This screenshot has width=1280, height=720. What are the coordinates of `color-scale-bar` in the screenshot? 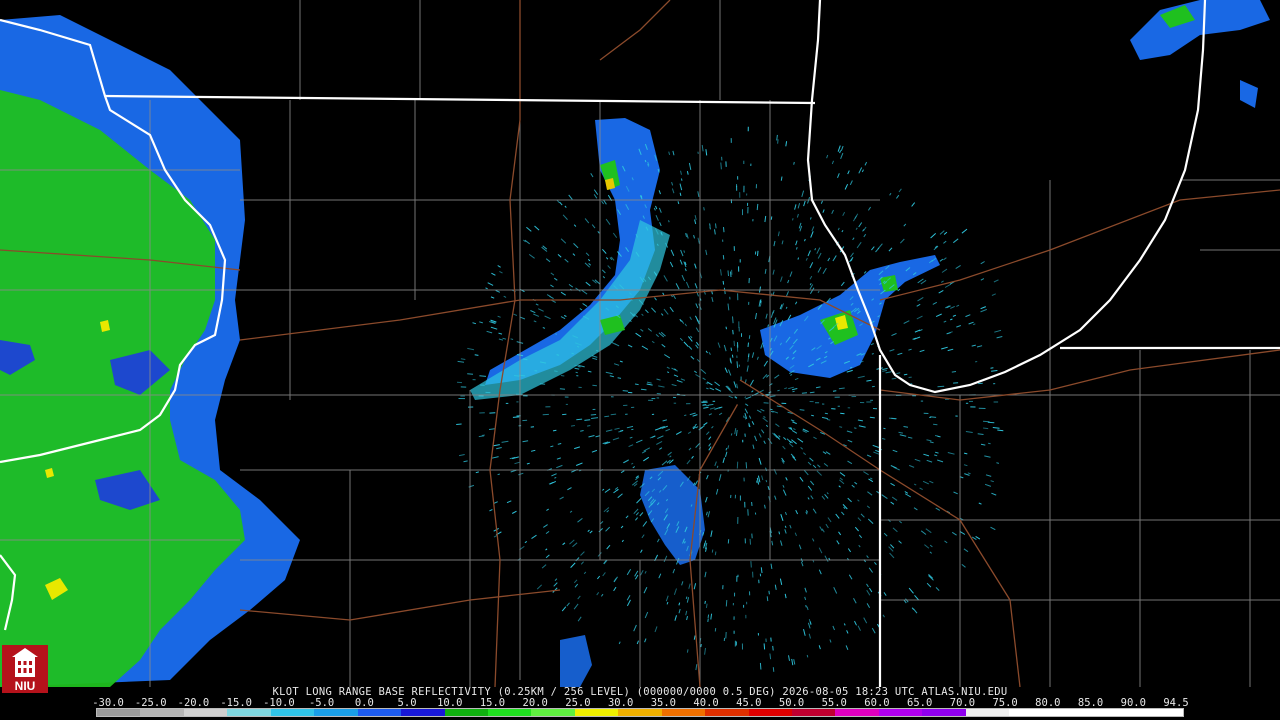 It's located at (640, 712).